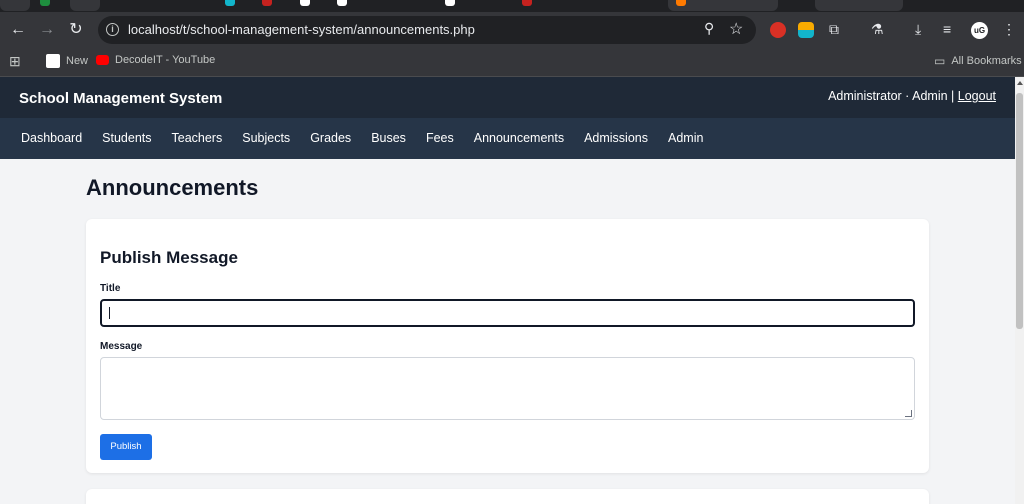 This screenshot has width=1024, height=504. I want to click on nav-announcements: Announcements, so click(519, 138).